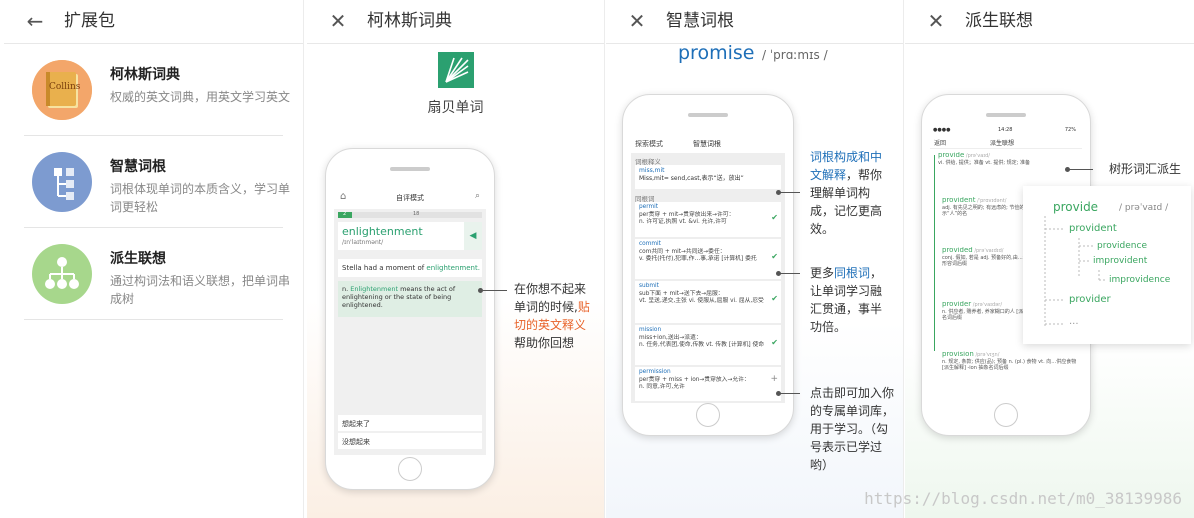  What do you see at coordinates (987, 305) in the screenshot?
I see `tree-phon: /prəˈvaɪdər/` at bounding box center [987, 305].